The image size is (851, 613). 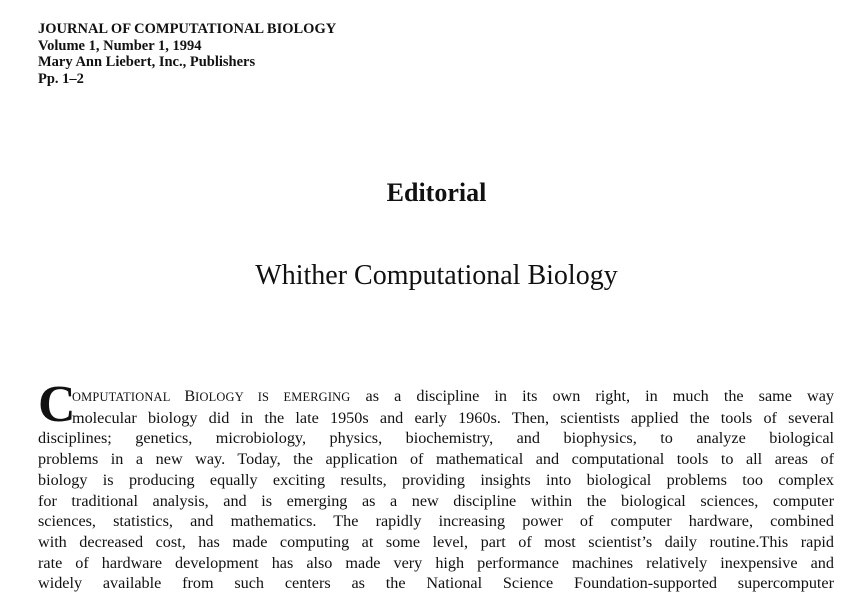 What do you see at coordinates (61, 78) in the screenshot?
I see `journal-pages: Pp. 1–2` at bounding box center [61, 78].